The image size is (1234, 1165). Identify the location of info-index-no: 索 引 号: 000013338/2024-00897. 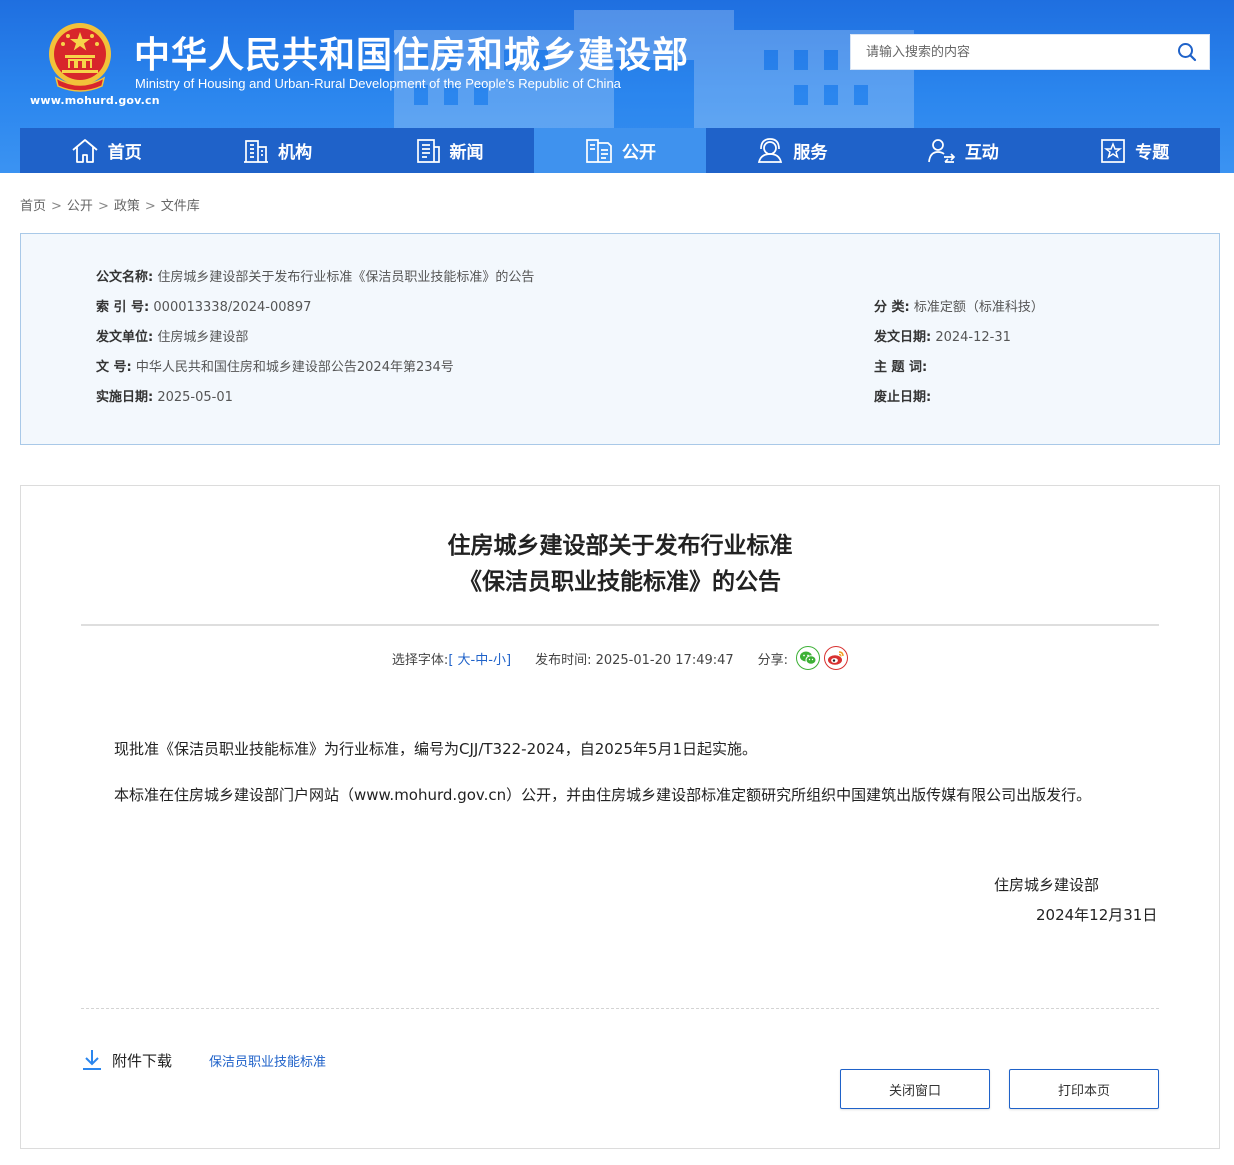
(203, 305).